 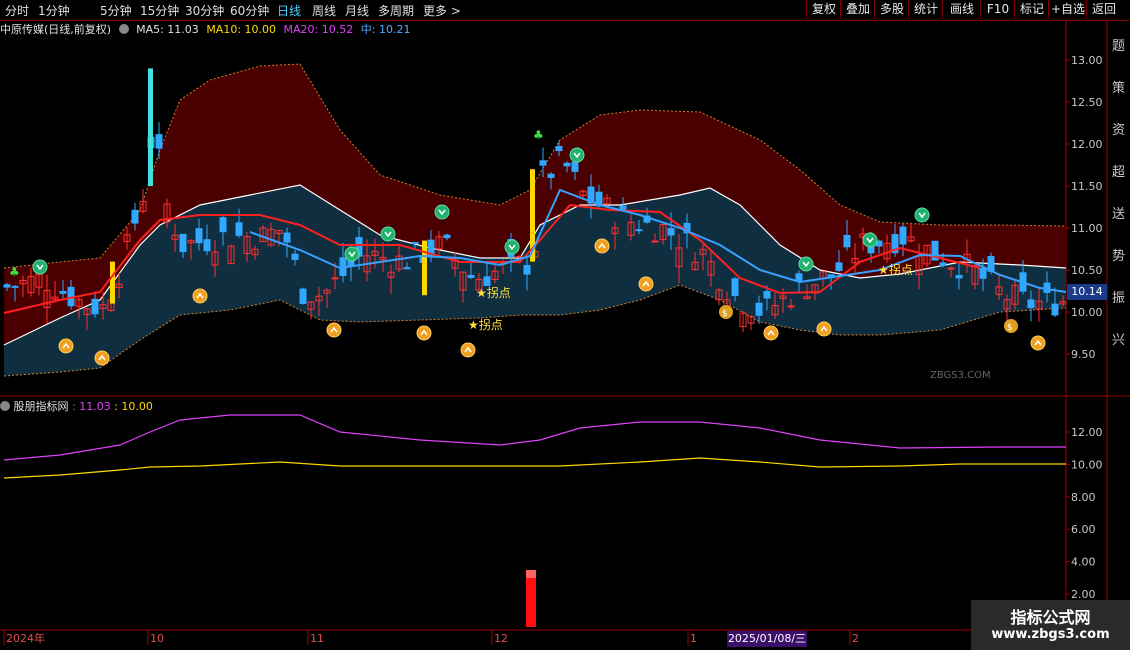 I want to click on price-tick-label: 10.00, so click(x=1087, y=312).